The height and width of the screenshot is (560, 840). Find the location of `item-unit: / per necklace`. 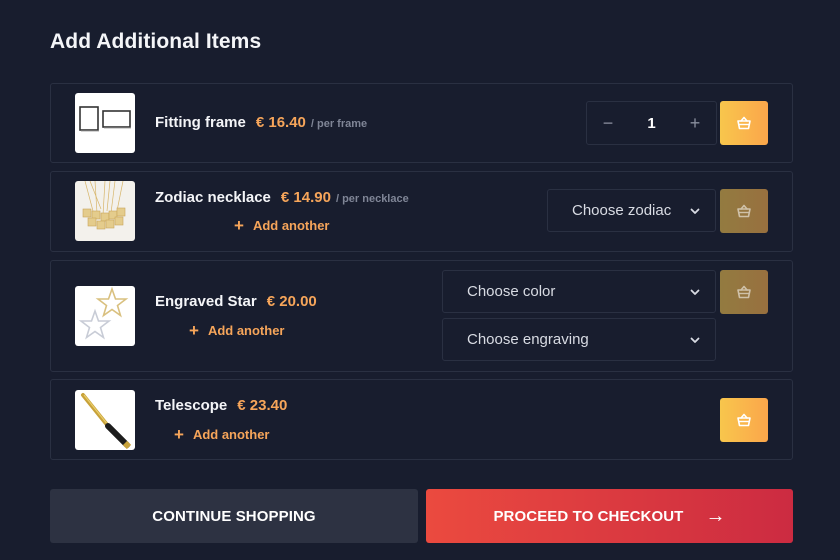

item-unit: / per necklace is located at coordinates (372, 199).